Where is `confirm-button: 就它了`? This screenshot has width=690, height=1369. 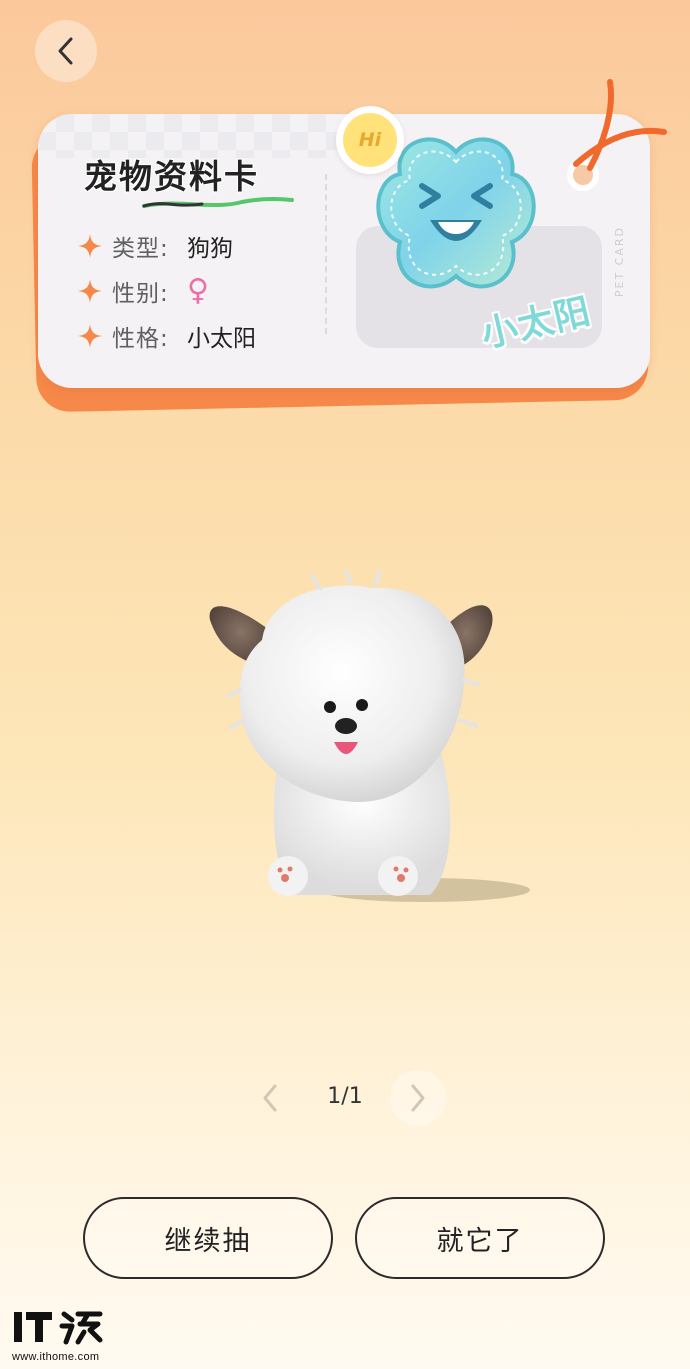
confirm-button: 就它了 is located at coordinates (480, 1238).